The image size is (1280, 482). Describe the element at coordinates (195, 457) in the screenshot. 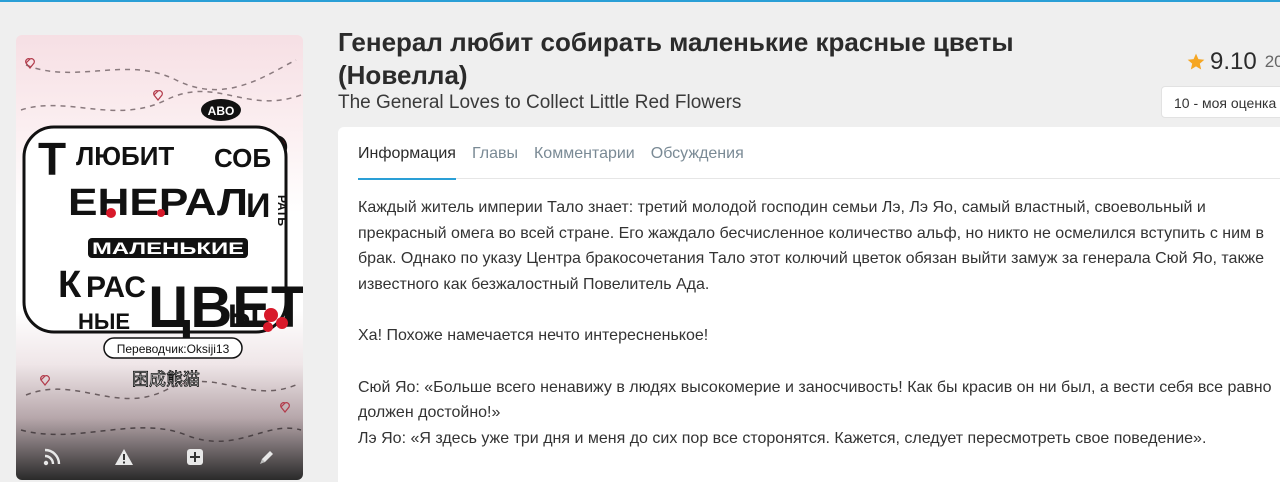

I see `add-icon` at that location.